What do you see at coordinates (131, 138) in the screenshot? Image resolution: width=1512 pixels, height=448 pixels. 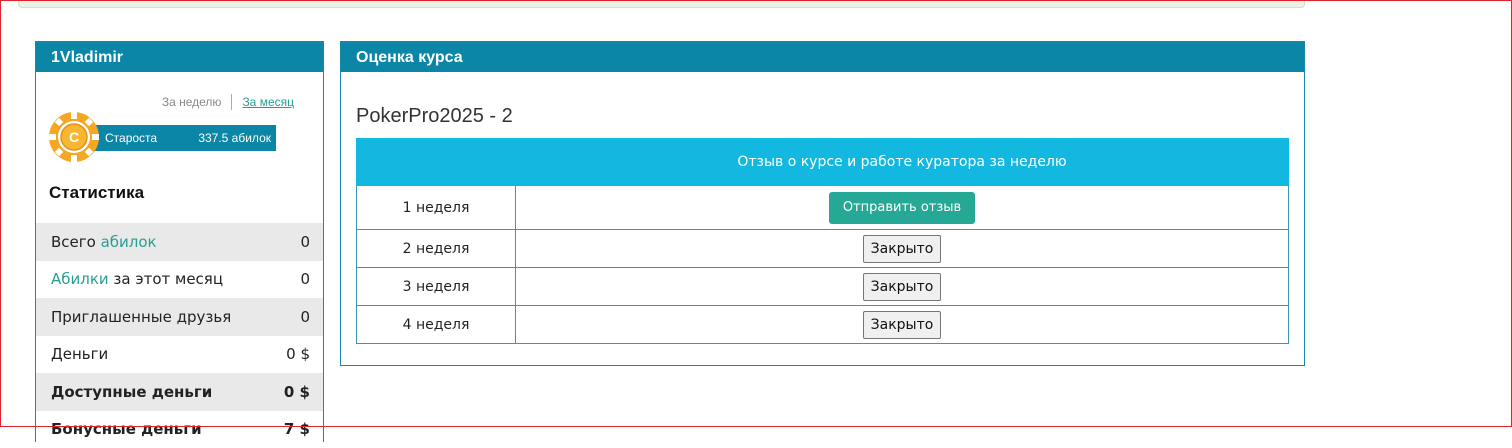 I see `rank-name: Староста` at bounding box center [131, 138].